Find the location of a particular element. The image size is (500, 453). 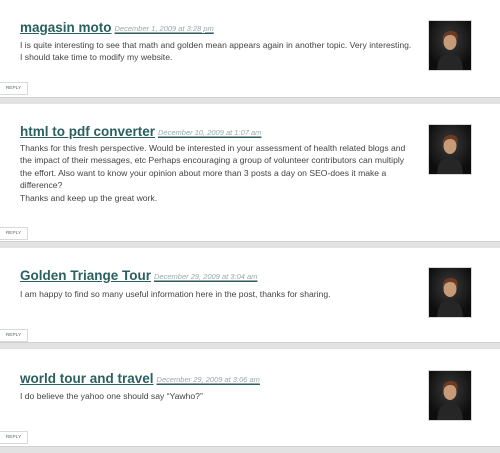

comment-author: Golden Triange Tour is located at coordinates (85, 275).